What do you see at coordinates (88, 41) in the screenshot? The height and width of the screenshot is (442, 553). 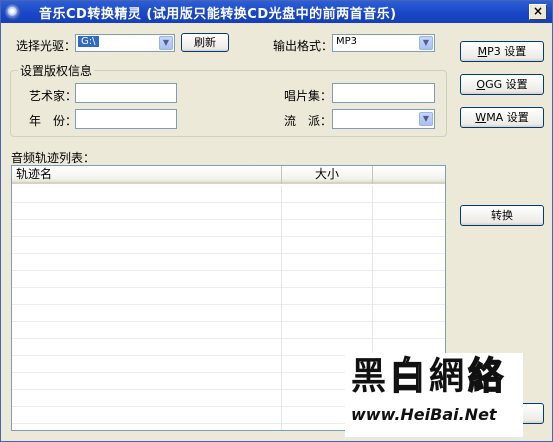 I see `drive-value: G:\` at bounding box center [88, 41].